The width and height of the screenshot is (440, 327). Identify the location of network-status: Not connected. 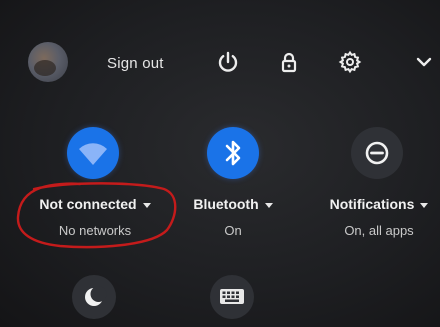
(88, 204).